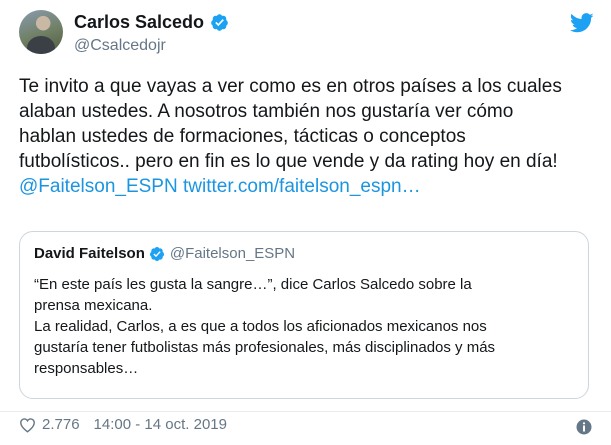  I want to click on timestamp: 14:00 - 14 oct. 2019, so click(160, 424).